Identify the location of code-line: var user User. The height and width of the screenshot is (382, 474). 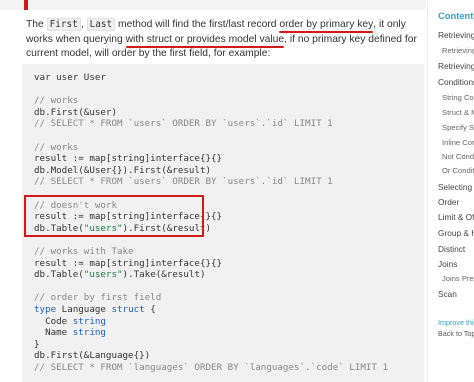
(70, 77).